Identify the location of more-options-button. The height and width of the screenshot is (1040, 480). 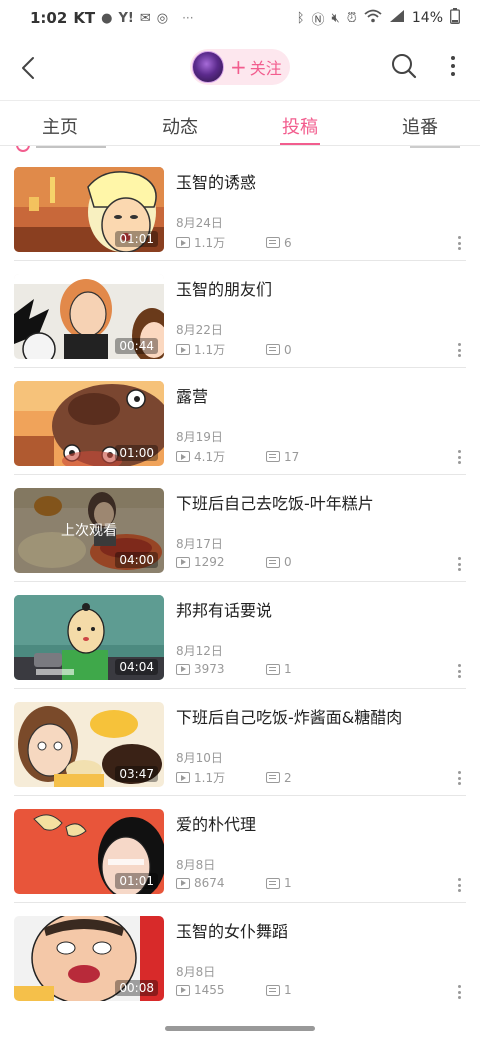
(453, 66).